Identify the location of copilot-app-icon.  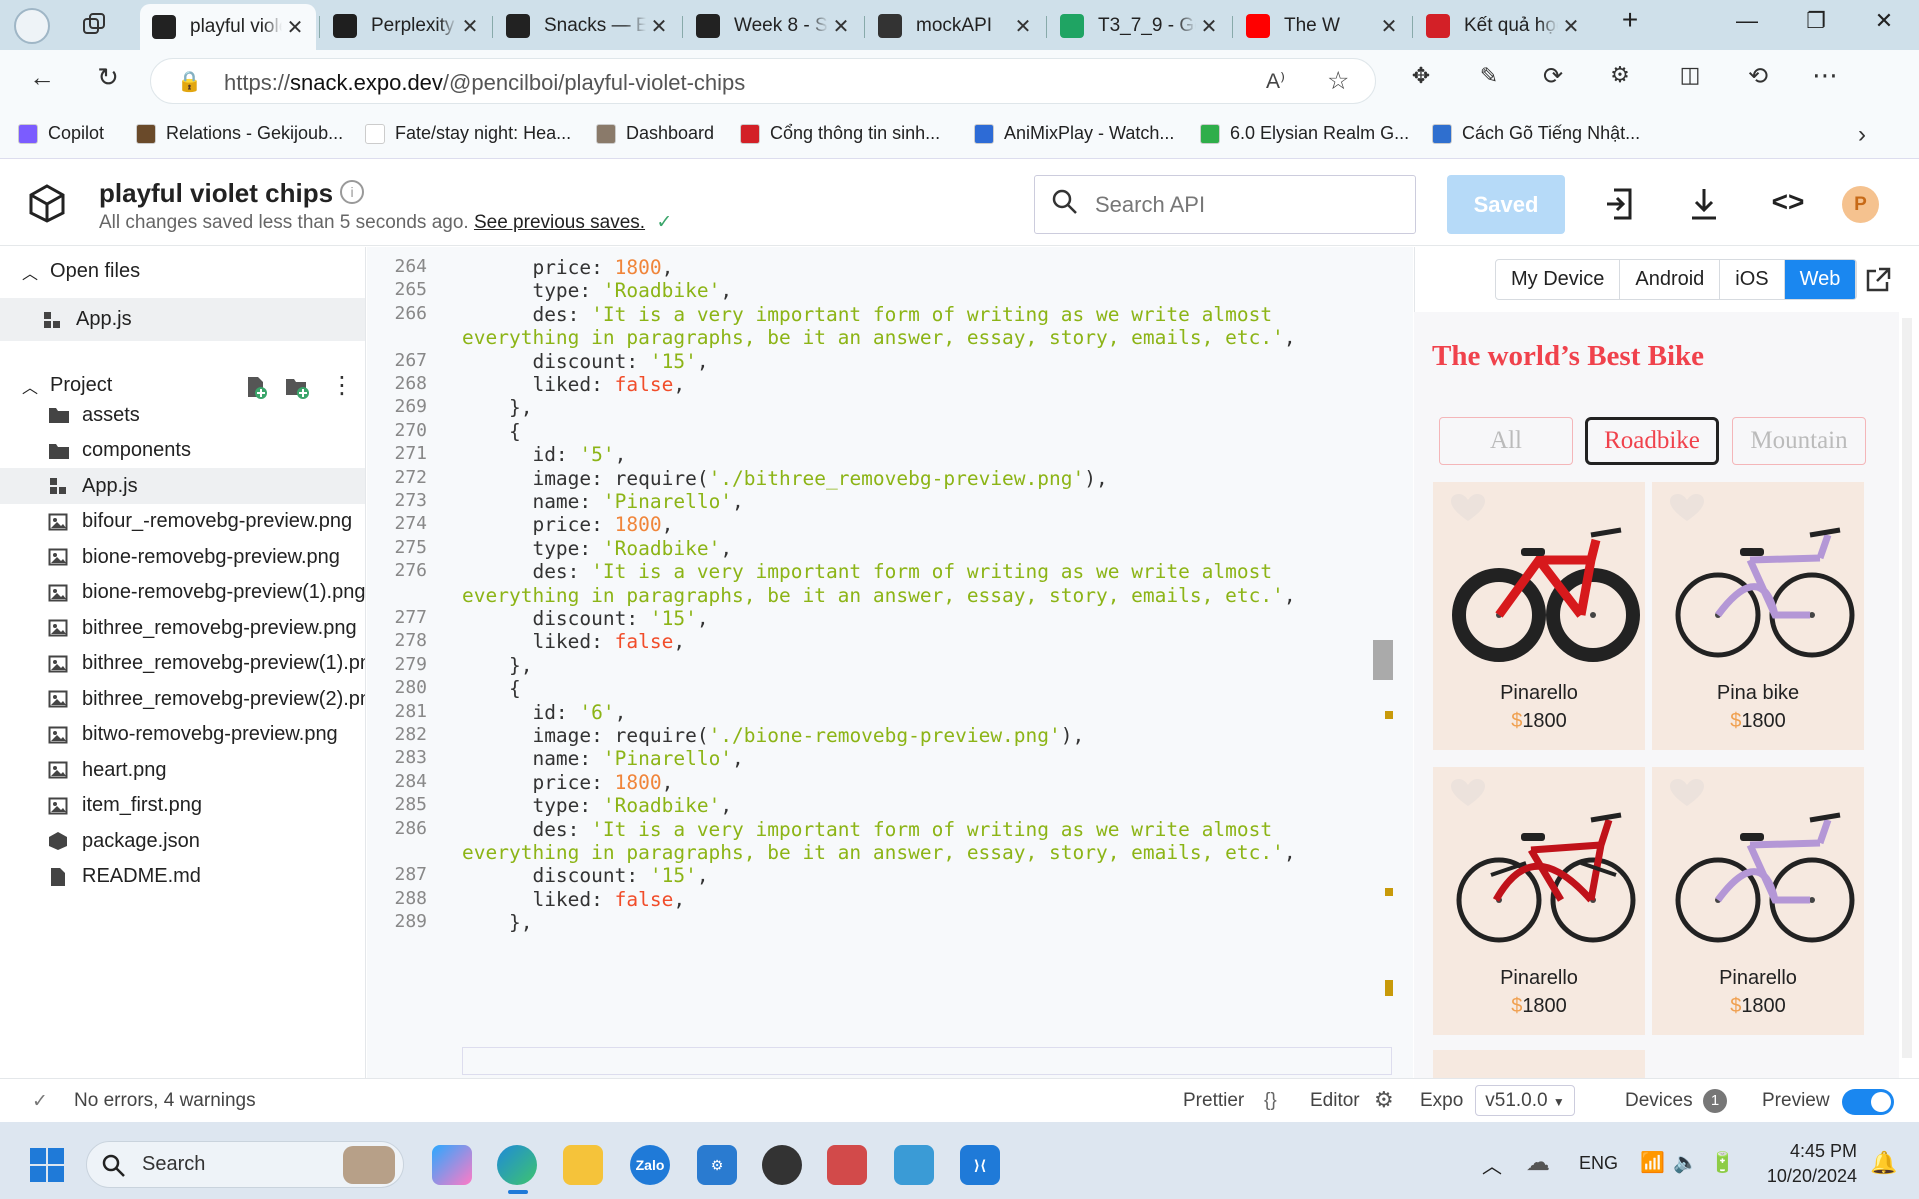
(452, 1165).